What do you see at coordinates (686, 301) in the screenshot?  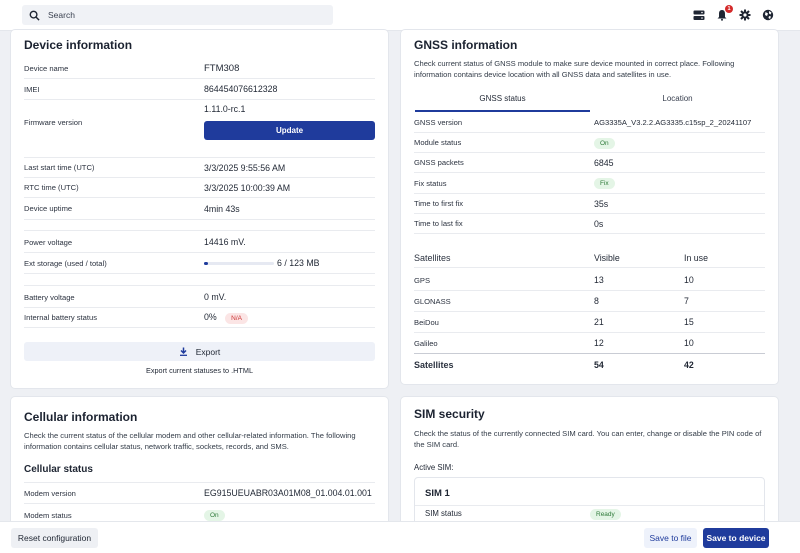 I see `satellite-in-use: 7` at bounding box center [686, 301].